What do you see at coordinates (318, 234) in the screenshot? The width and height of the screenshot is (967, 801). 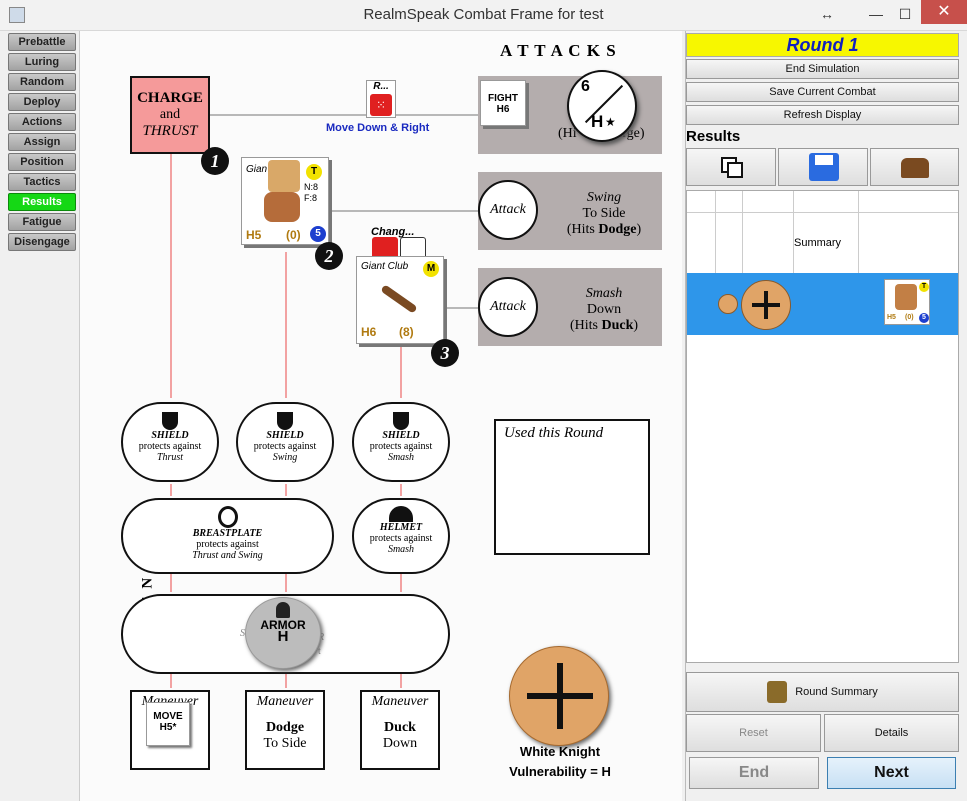 I see `giant-speed: 5` at bounding box center [318, 234].